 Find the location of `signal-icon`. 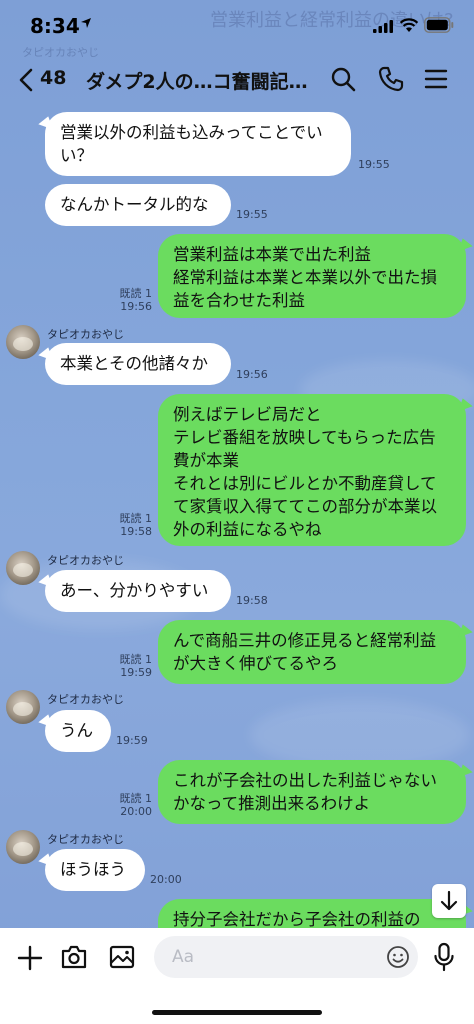

signal-icon is located at coordinates (383, 26).